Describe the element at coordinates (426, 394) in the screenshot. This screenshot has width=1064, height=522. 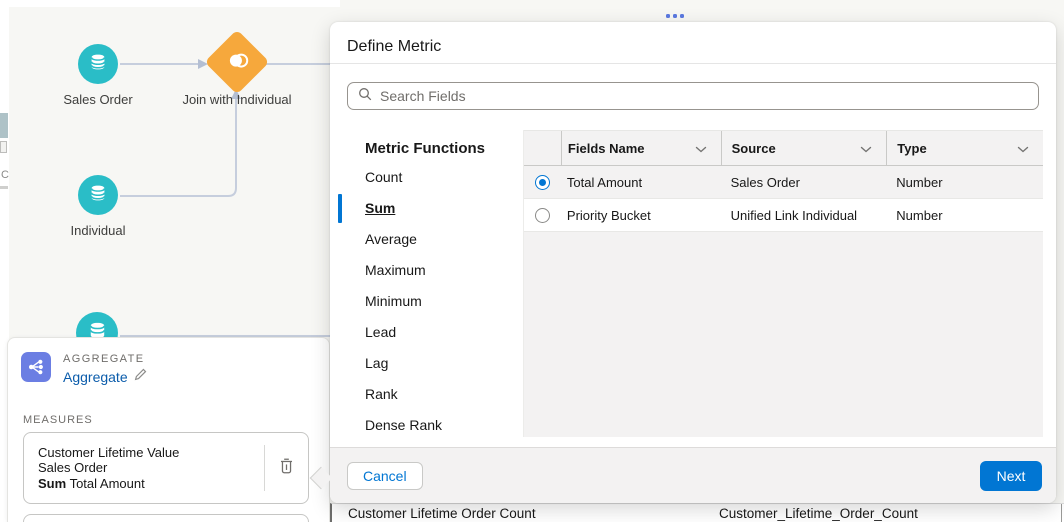
I see `function-item-rank: Rank` at that location.